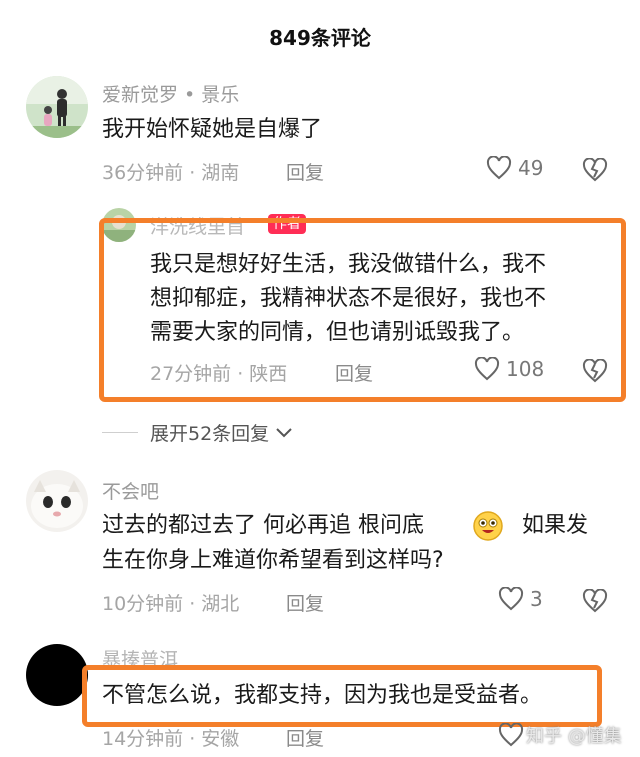  I want to click on comment-text: 我开始怀疑她是自爆了, so click(212, 129).